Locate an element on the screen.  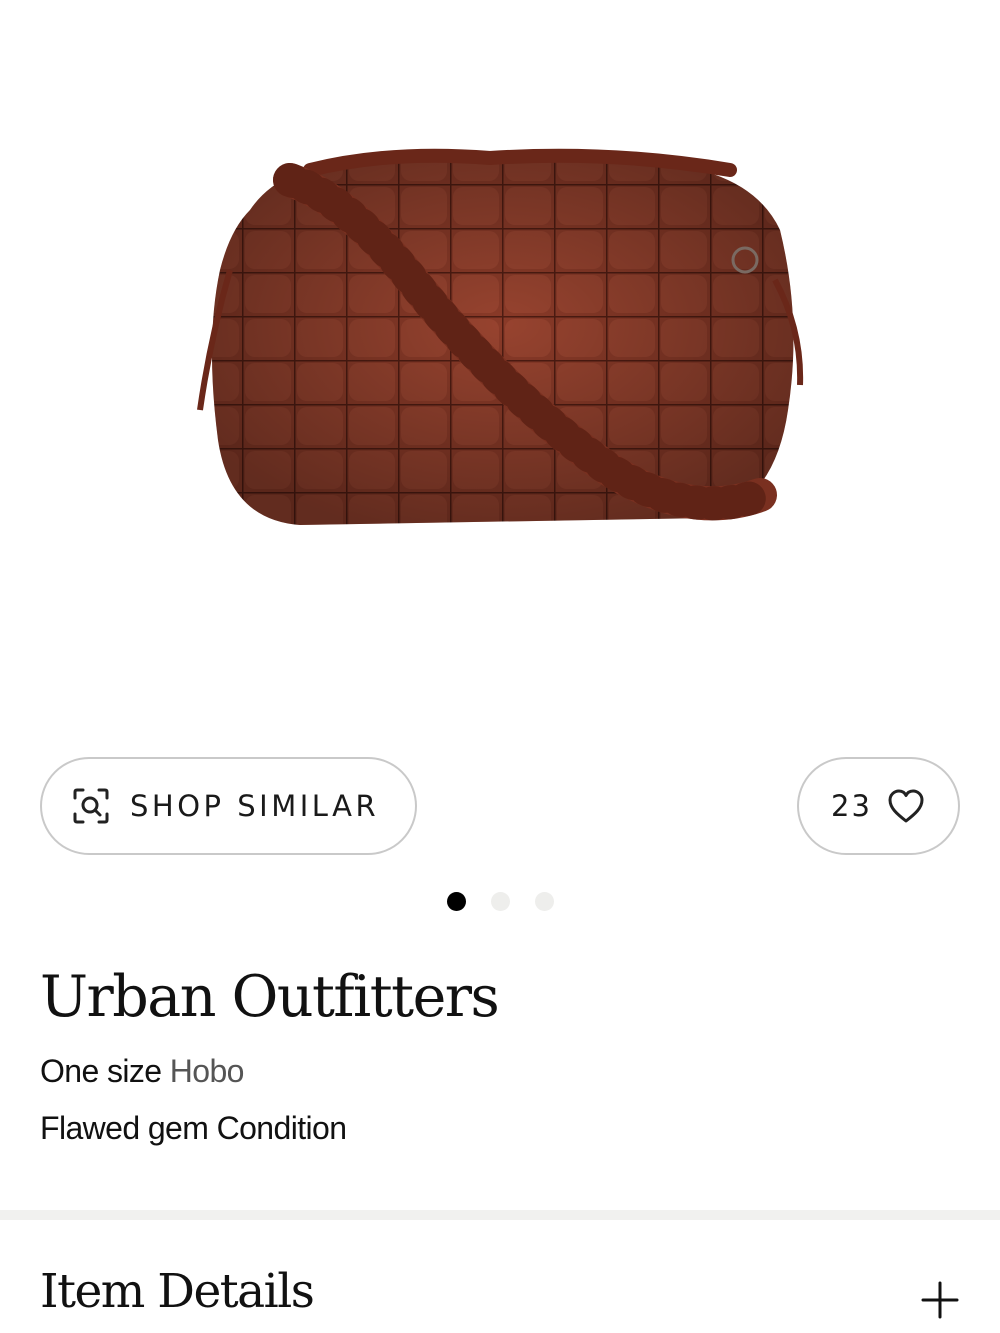
visual-search-icon is located at coordinates (91, 806).